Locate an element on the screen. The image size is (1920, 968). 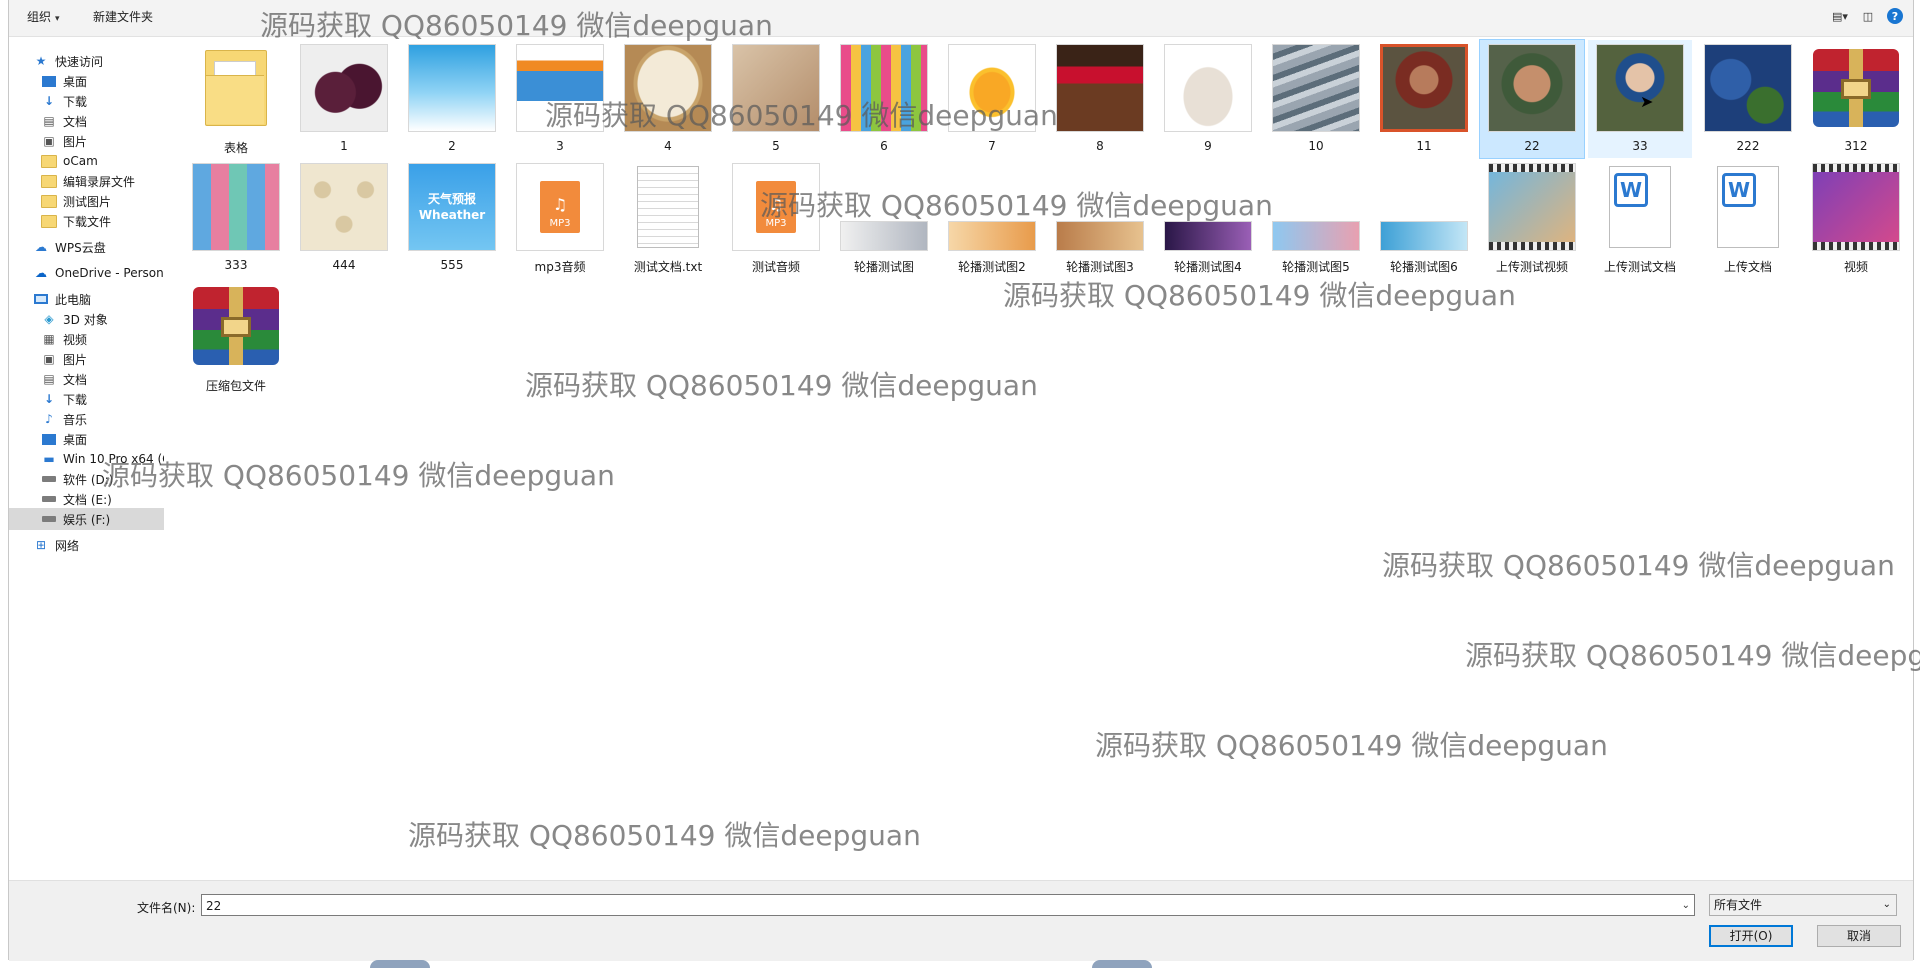
file-tile: 444 is located at coordinates (344, 218).